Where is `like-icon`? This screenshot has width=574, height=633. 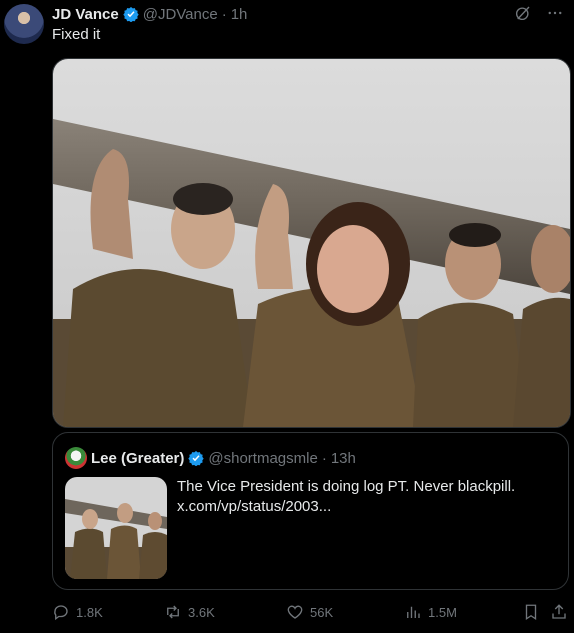
like-icon is located at coordinates (295, 612).